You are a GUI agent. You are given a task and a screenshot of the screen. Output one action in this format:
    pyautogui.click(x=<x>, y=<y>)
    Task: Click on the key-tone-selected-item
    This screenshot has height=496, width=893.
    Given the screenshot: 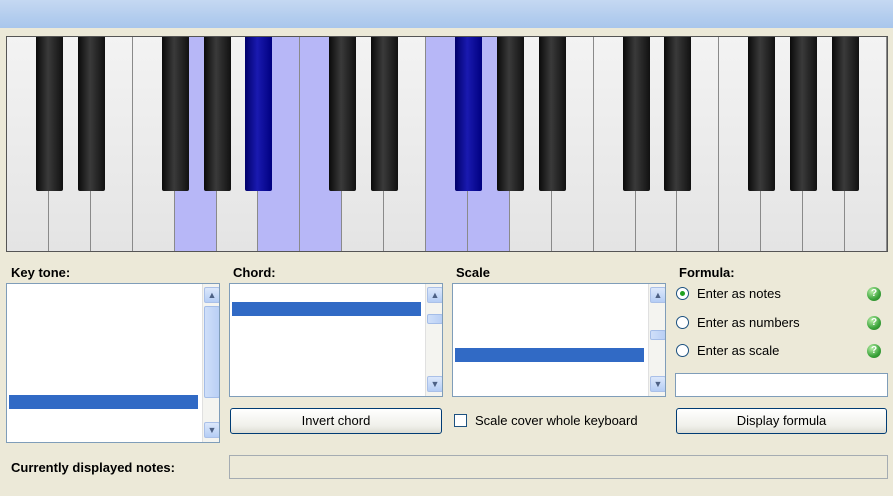 What is the action you would take?
    pyautogui.click(x=103, y=402)
    